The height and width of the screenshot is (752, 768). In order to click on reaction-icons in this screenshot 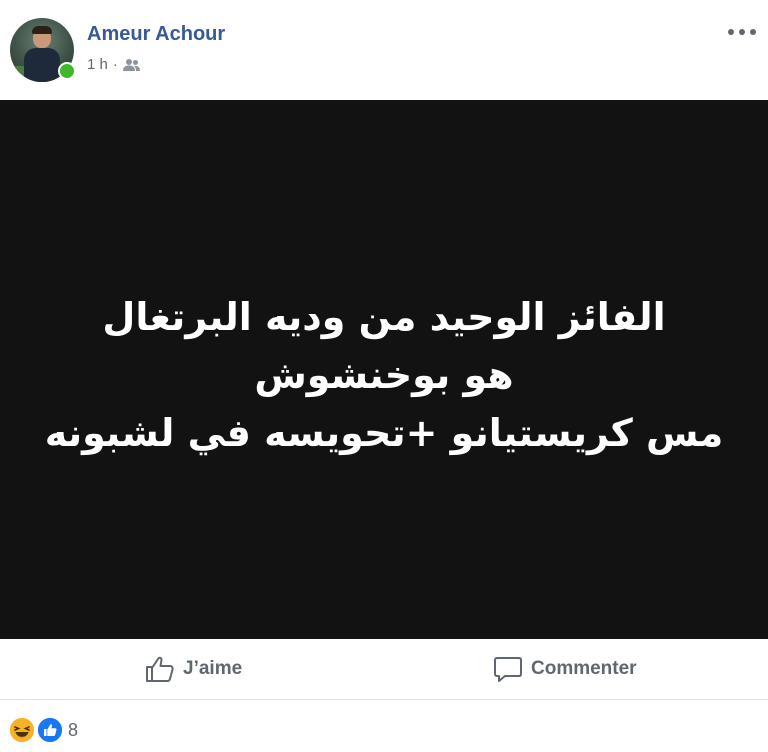, I will do `click(36, 730)`.